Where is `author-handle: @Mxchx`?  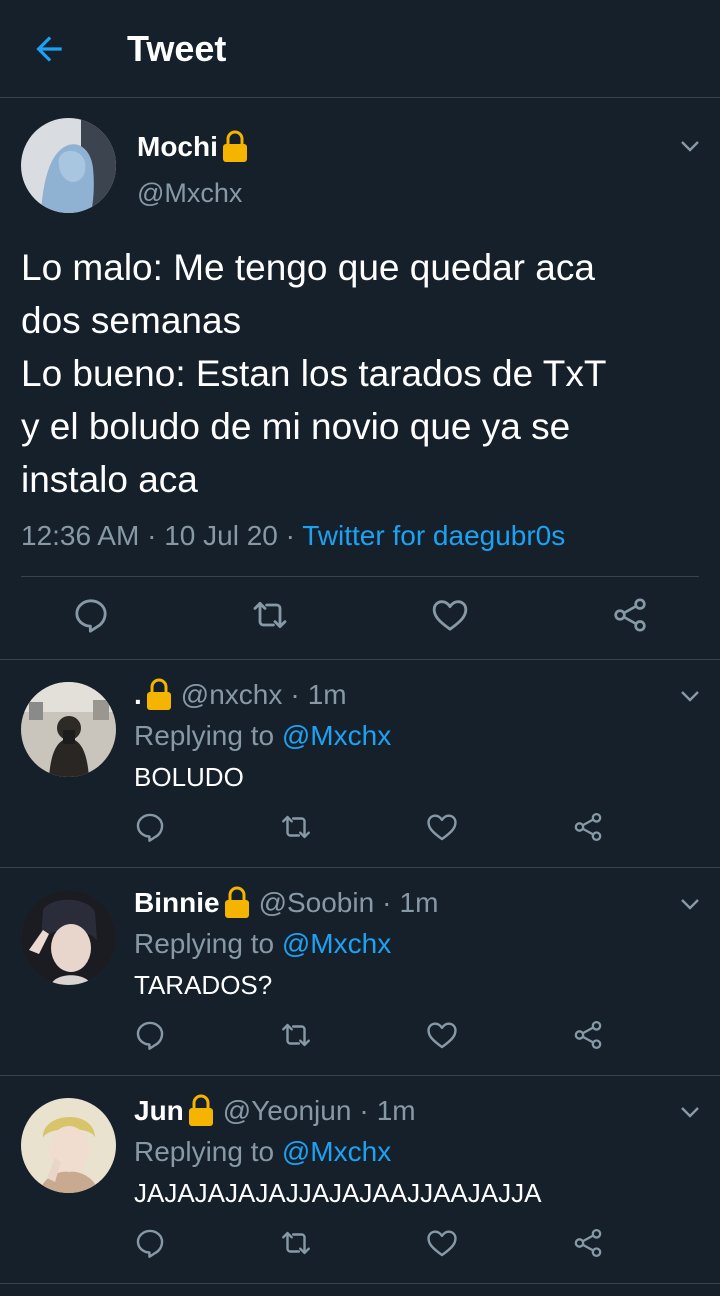
author-handle: @Mxchx is located at coordinates (189, 193).